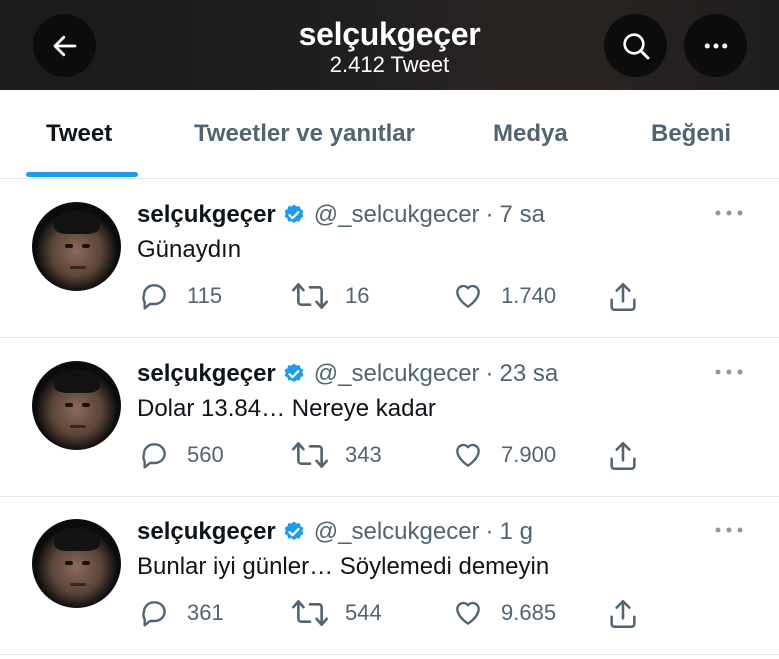 The image size is (779, 659). I want to click on reply-button: 361, so click(180, 613).